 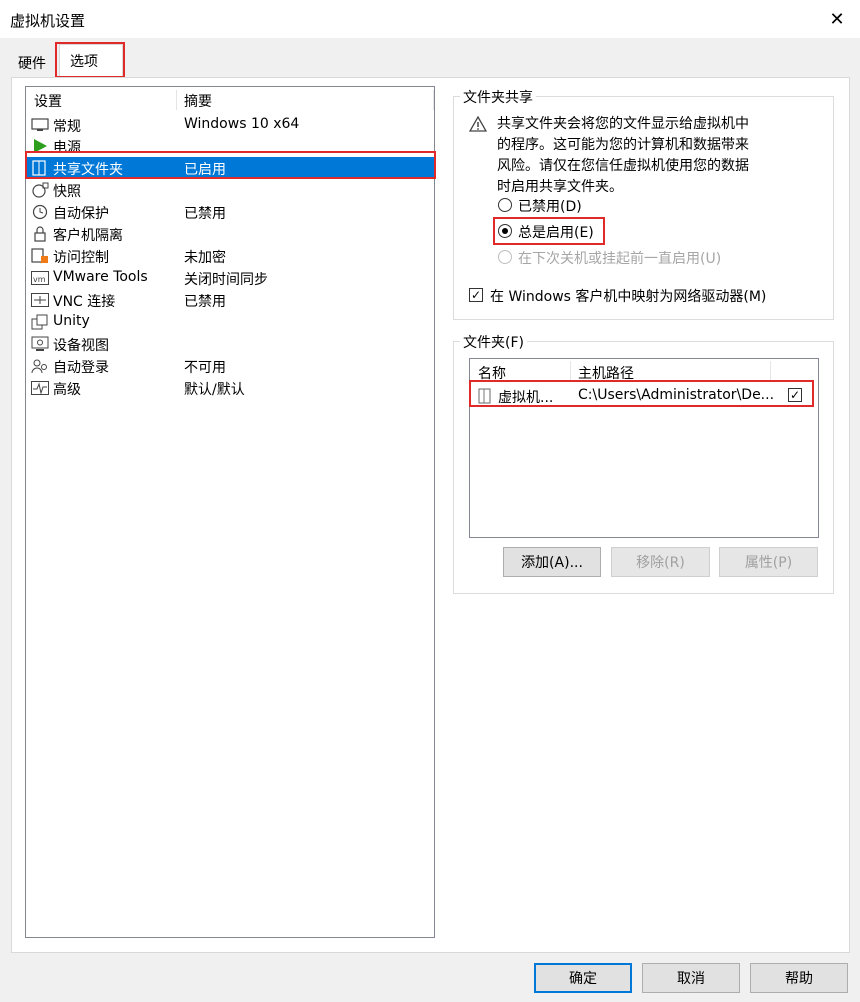 What do you see at coordinates (88, 170) in the screenshot?
I see `settings-item-label: 共享文件夹` at bounding box center [88, 170].